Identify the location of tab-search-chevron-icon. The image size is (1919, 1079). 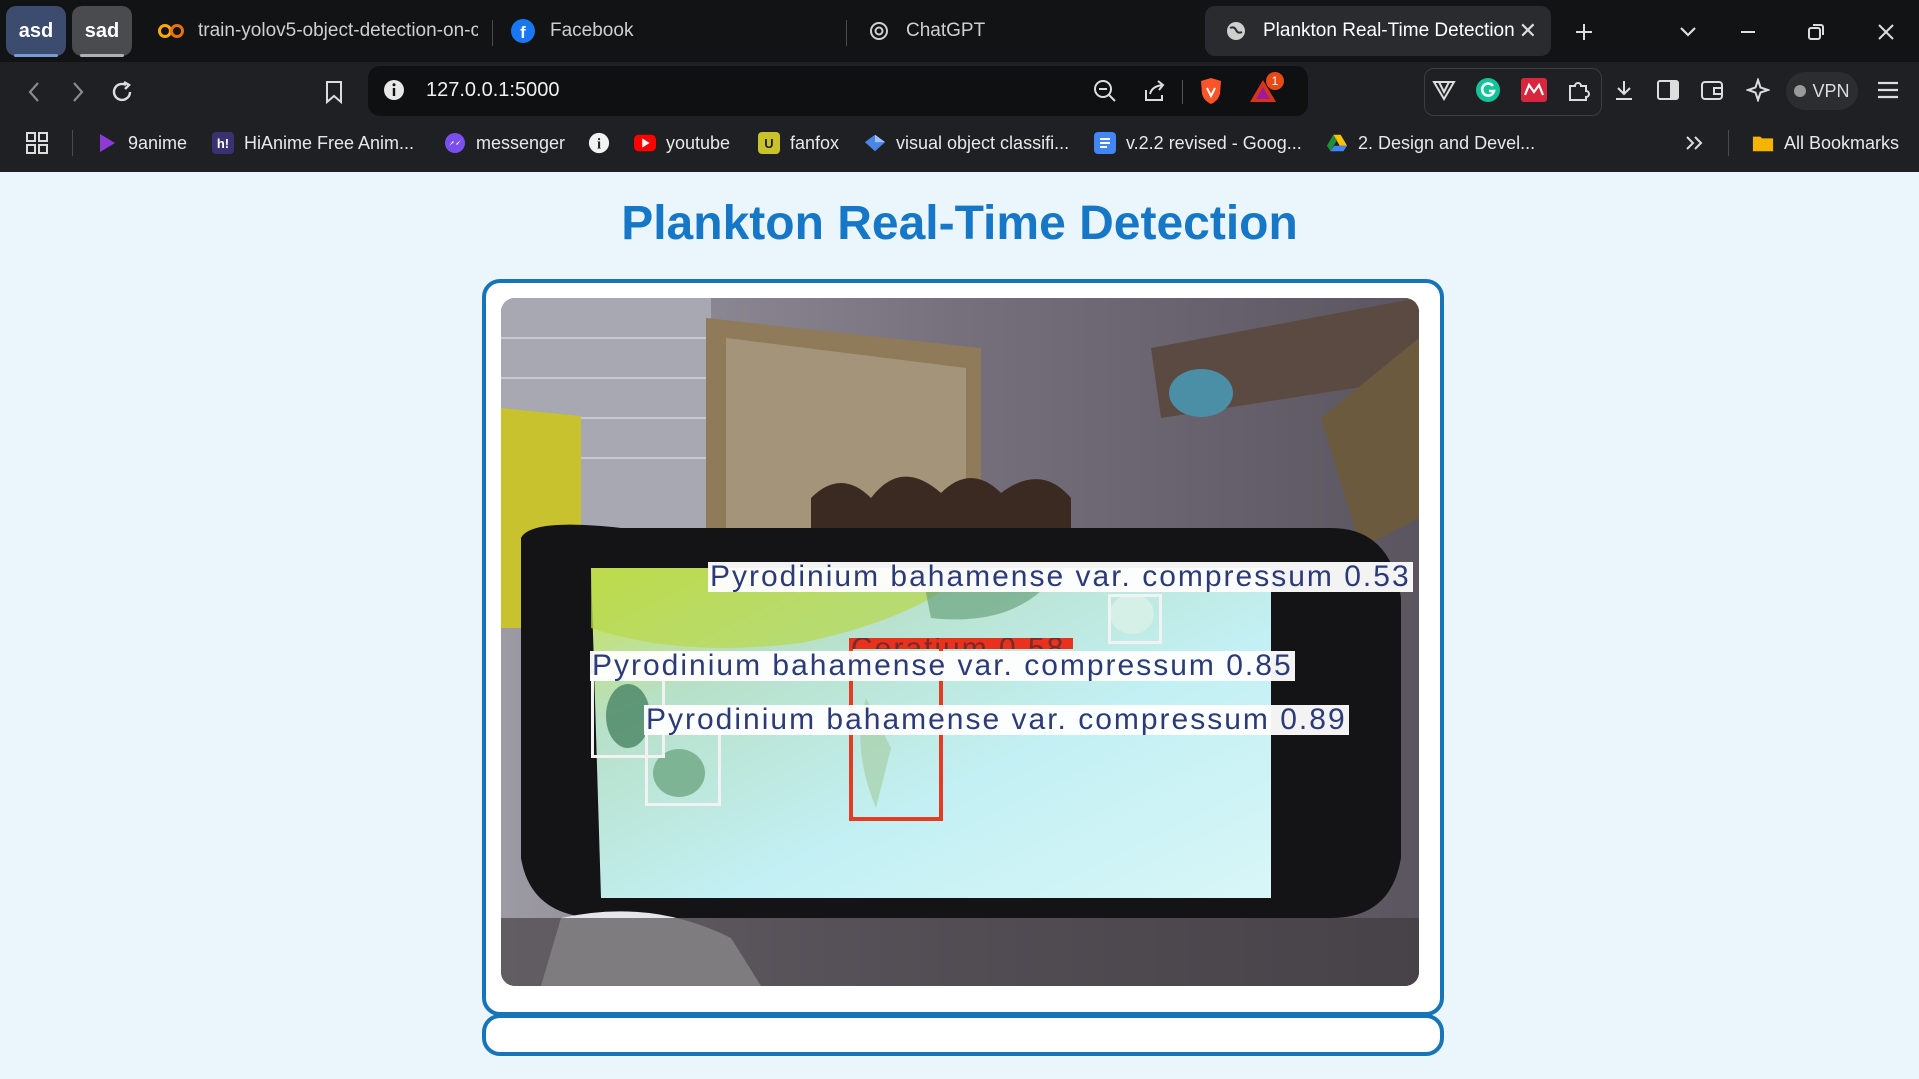
(1688, 32).